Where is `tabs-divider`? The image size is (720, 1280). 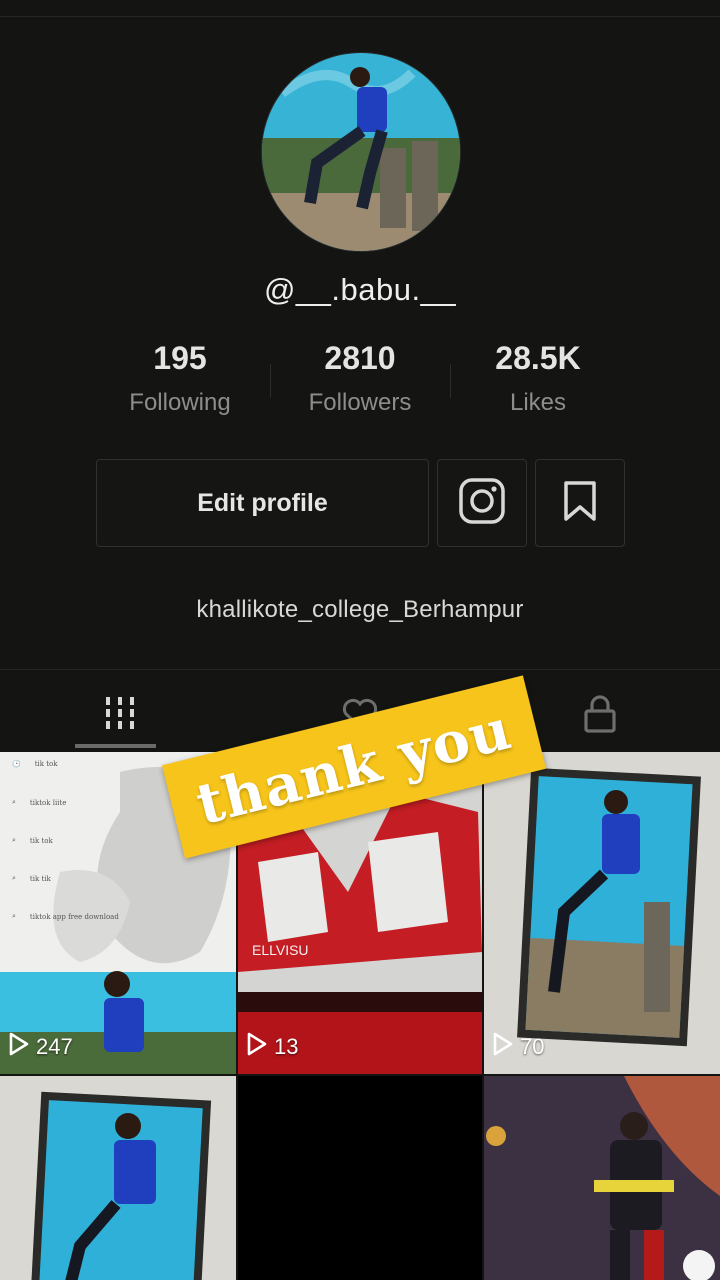 tabs-divider is located at coordinates (360, 669).